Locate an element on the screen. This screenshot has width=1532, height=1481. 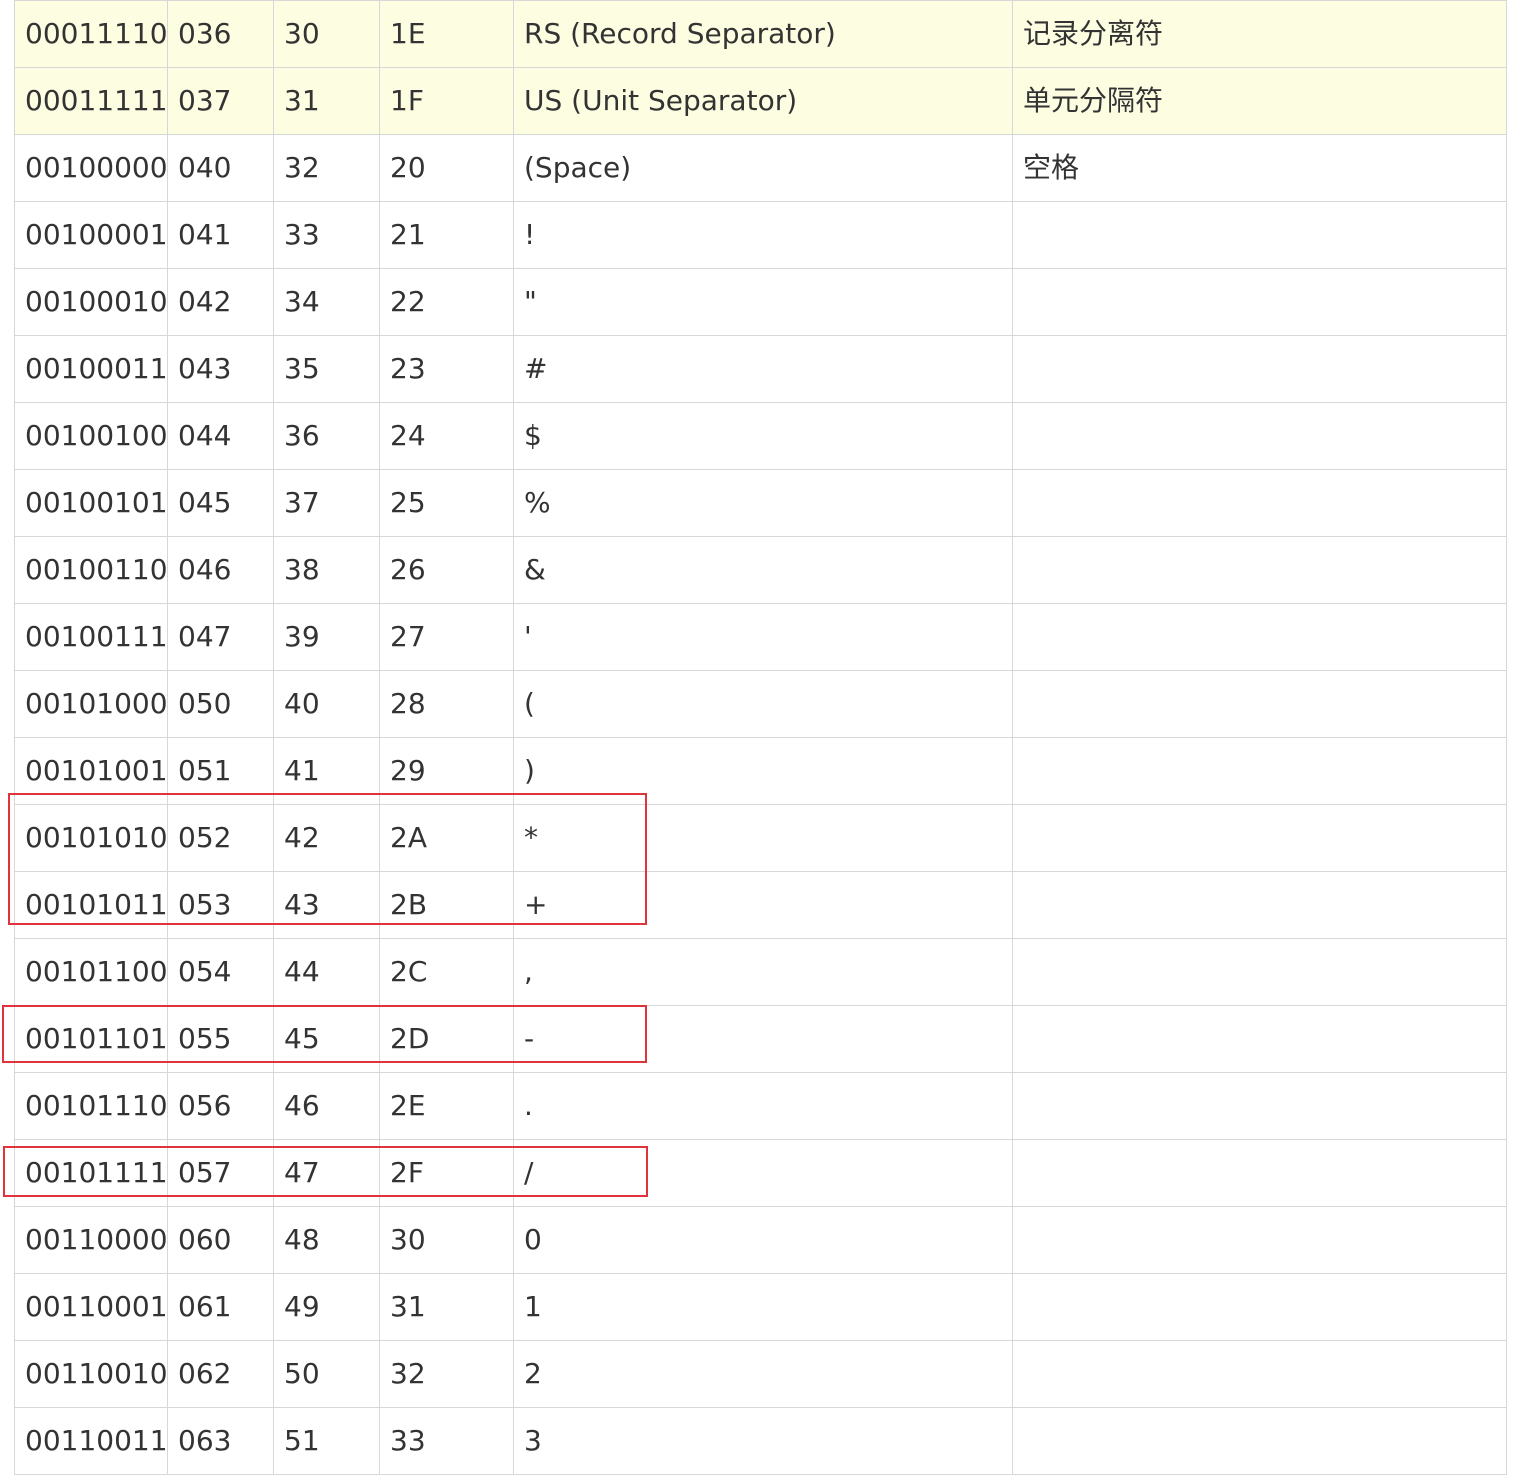
cell-abbreviation: * is located at coordinates (763, 838).